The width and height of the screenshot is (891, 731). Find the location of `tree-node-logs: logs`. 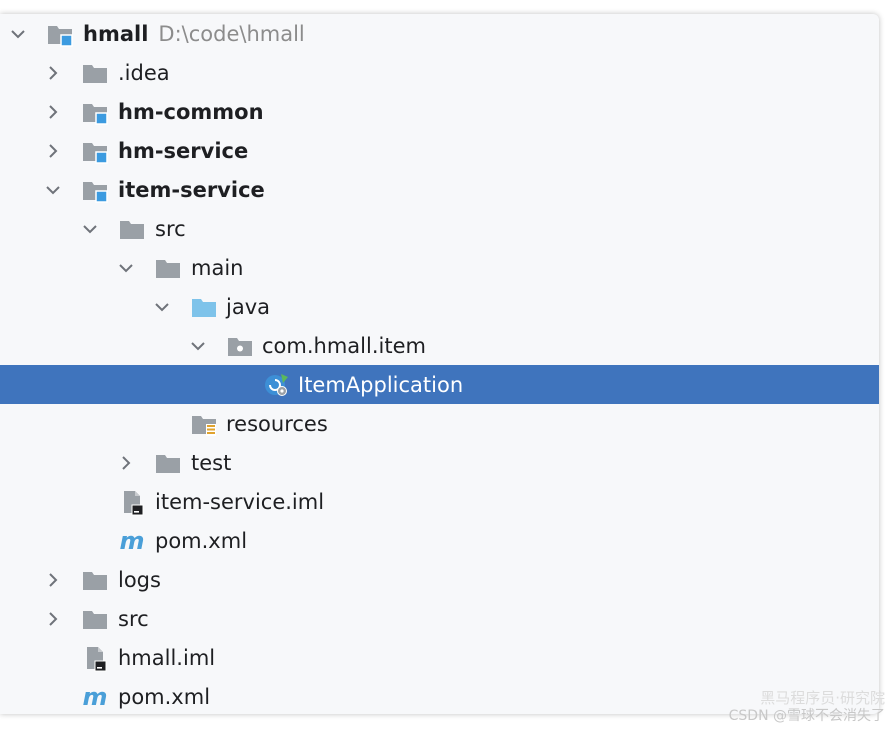

tree-node-logs: logs is located at coordinates (439, 579).